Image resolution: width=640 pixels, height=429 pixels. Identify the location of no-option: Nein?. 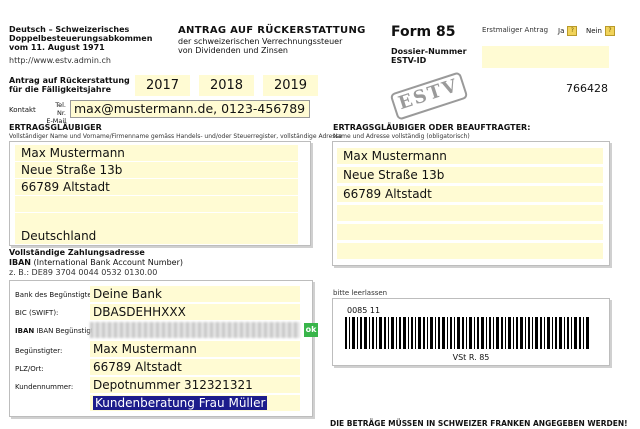
(600, 31).